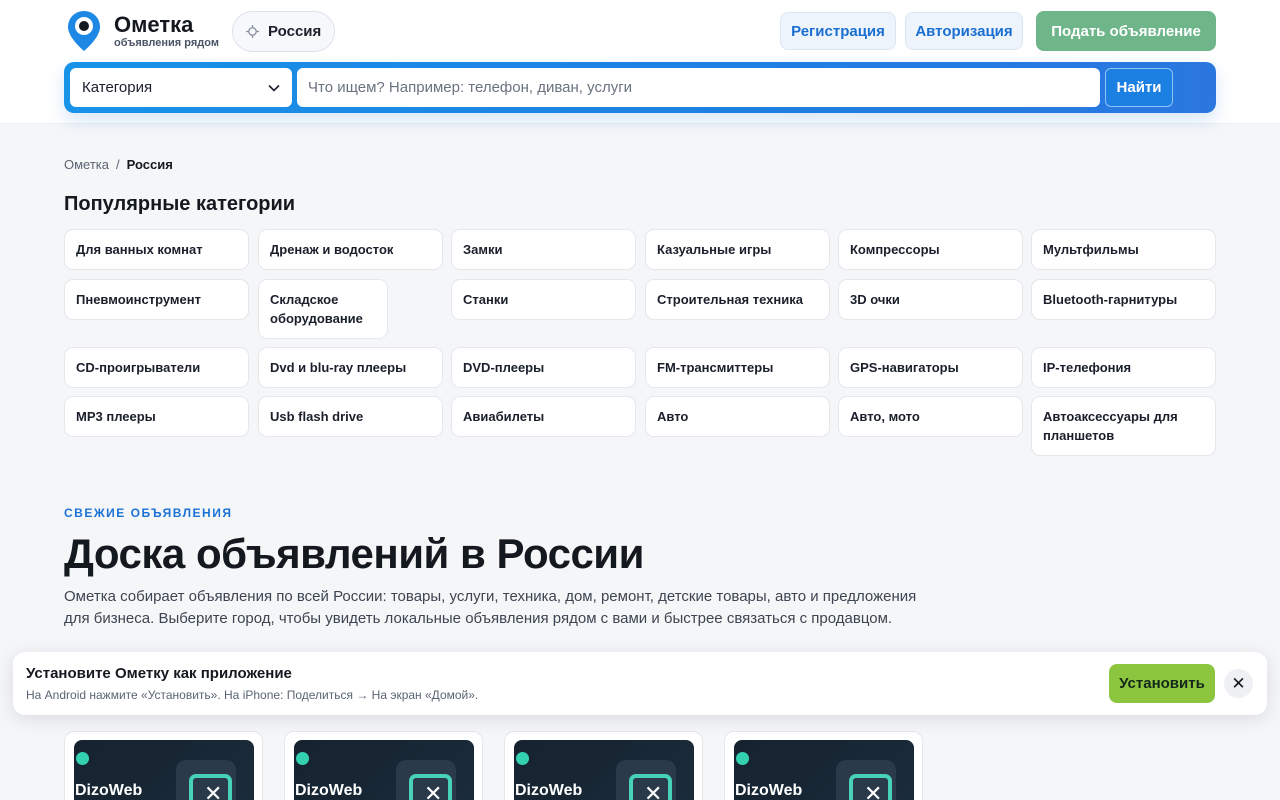 The height and width of the screenshot is (800, 1280). I want to click on breadcrumb: Ометка / Россия, so click(118, 164).